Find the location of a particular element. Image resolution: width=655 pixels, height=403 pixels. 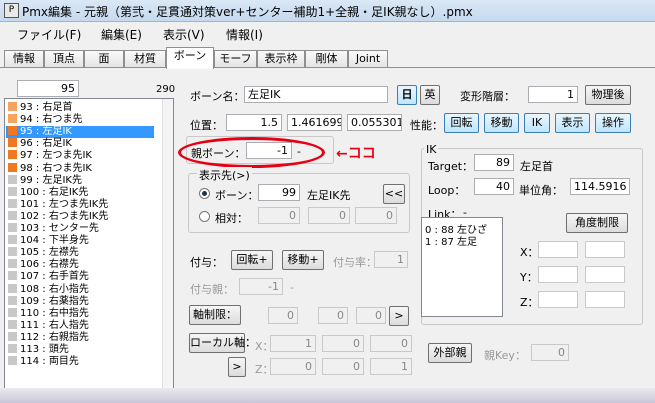

parent-key-input: 0 is located at coordinates (550, 352).